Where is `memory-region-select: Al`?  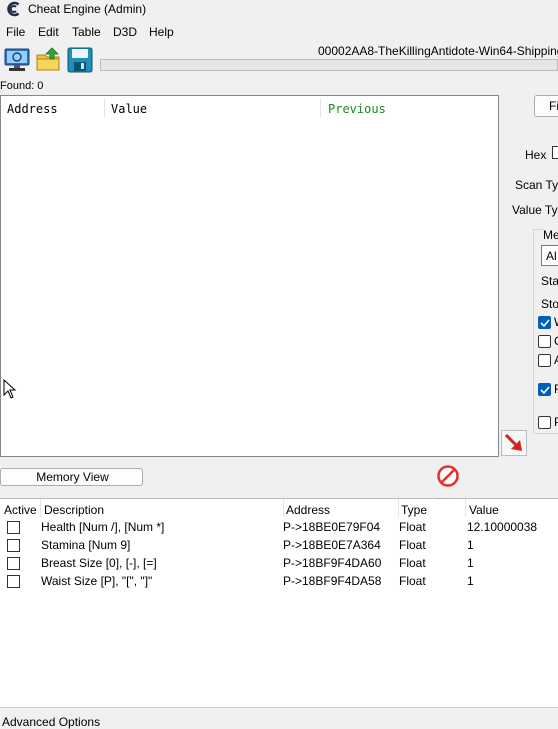 memory-region-select: Al is located at coordinates (549, 255).